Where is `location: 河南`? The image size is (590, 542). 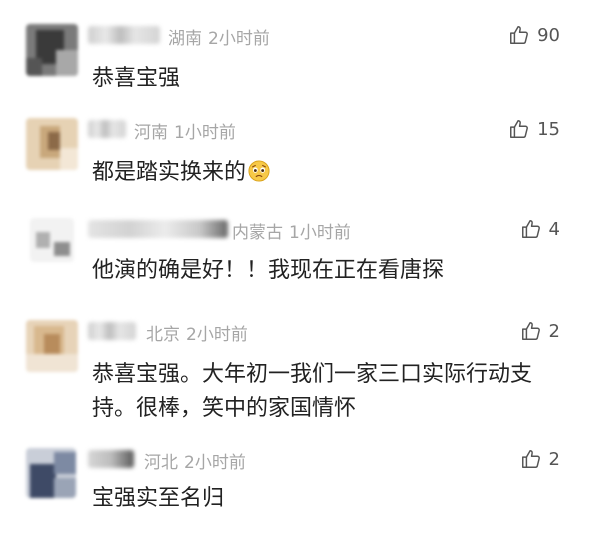 location: 河南 is located at coordinates (151, 133).